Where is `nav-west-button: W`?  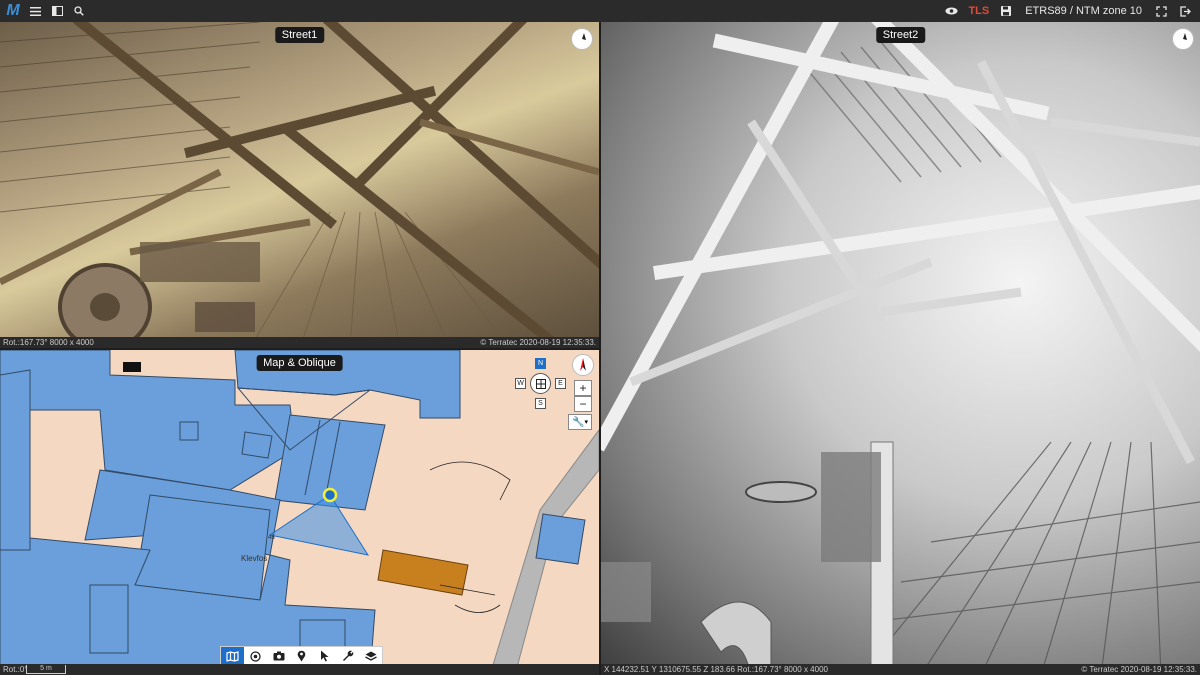
nav-west-button: W is located at coordinates (520, 383).